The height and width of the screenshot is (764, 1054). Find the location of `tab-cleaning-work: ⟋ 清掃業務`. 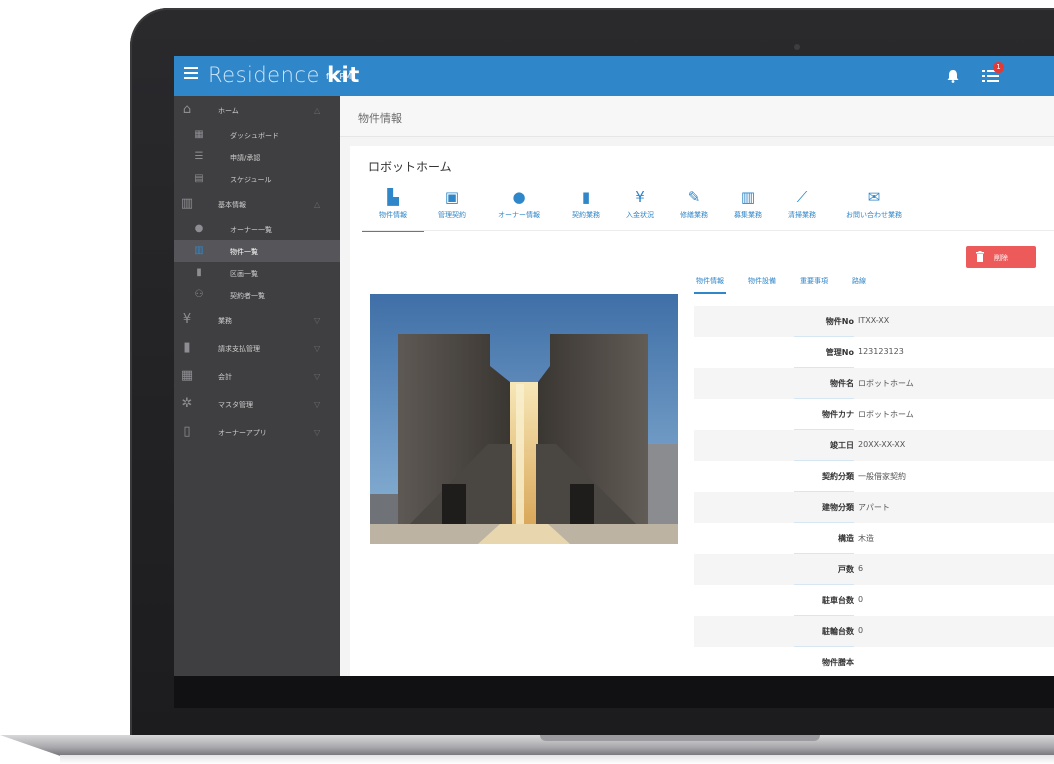

tab-cleaning-work: ⟋ 清掃業務 is located at coordinates (802, 208).